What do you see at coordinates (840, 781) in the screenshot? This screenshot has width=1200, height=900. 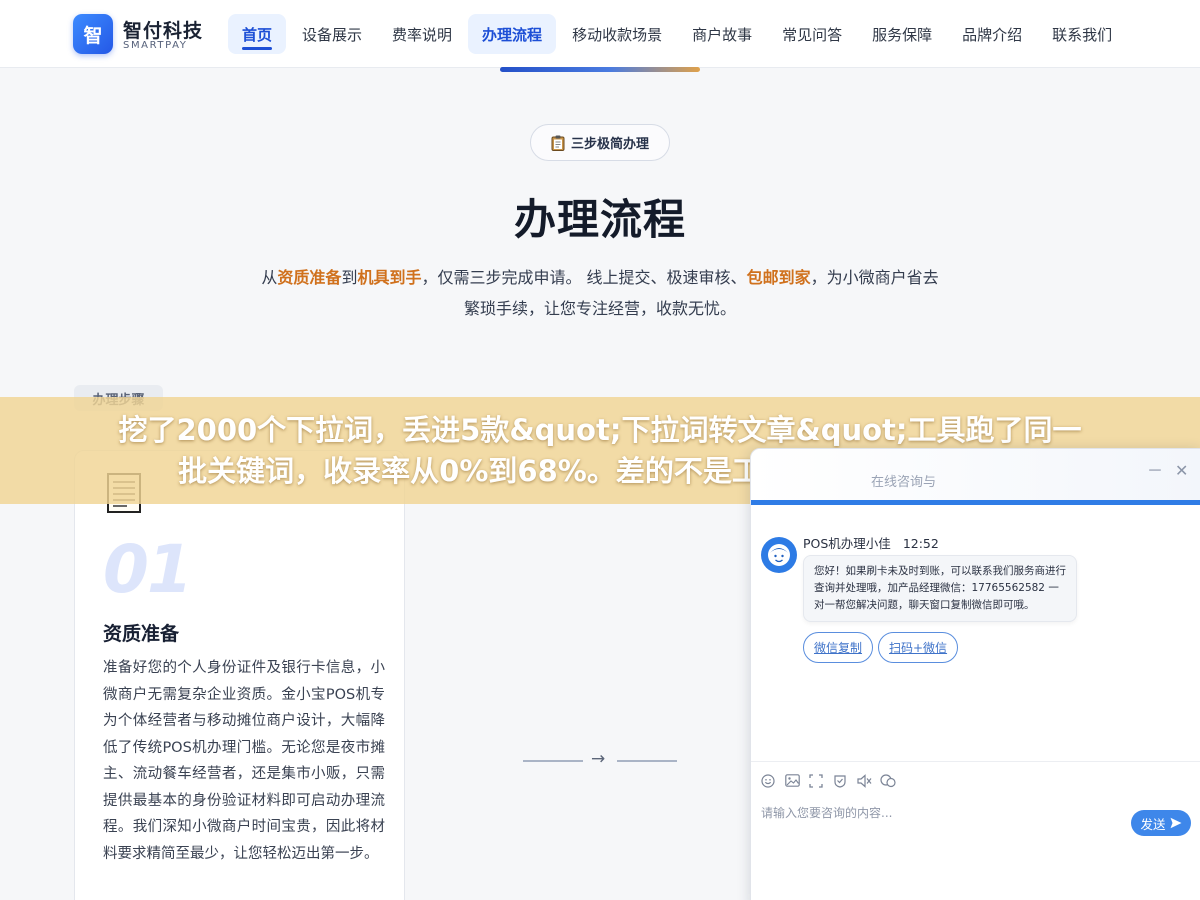 I see `rating-icon` at bounding box center [840, 781].